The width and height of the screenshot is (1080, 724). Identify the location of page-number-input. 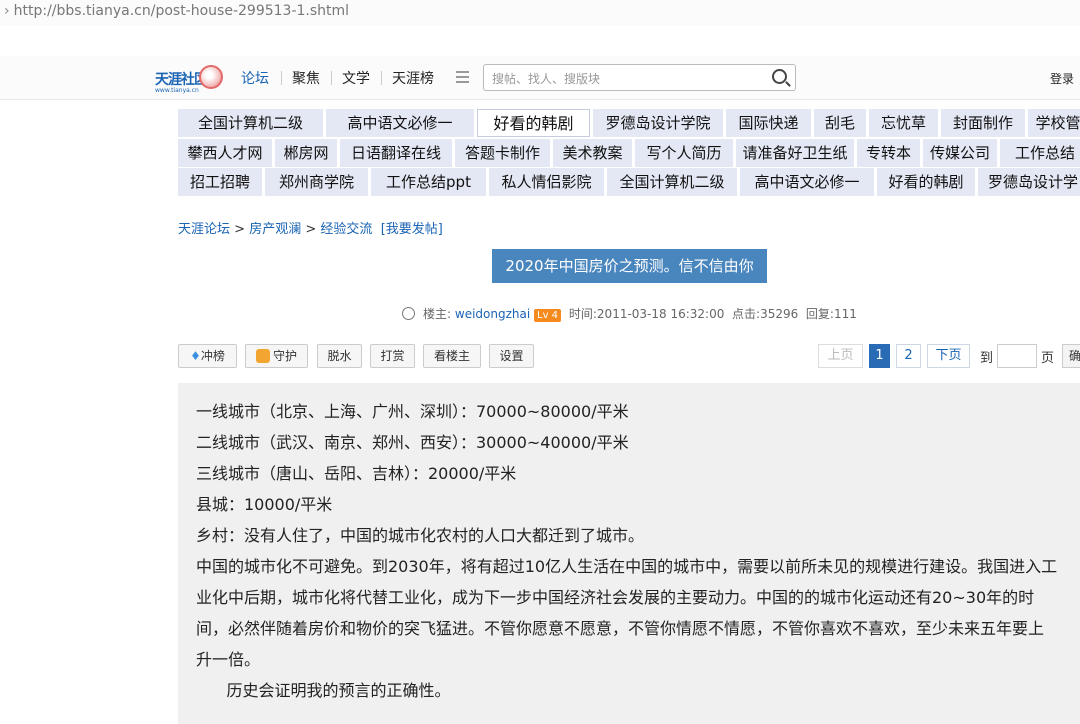
(1017, 356).